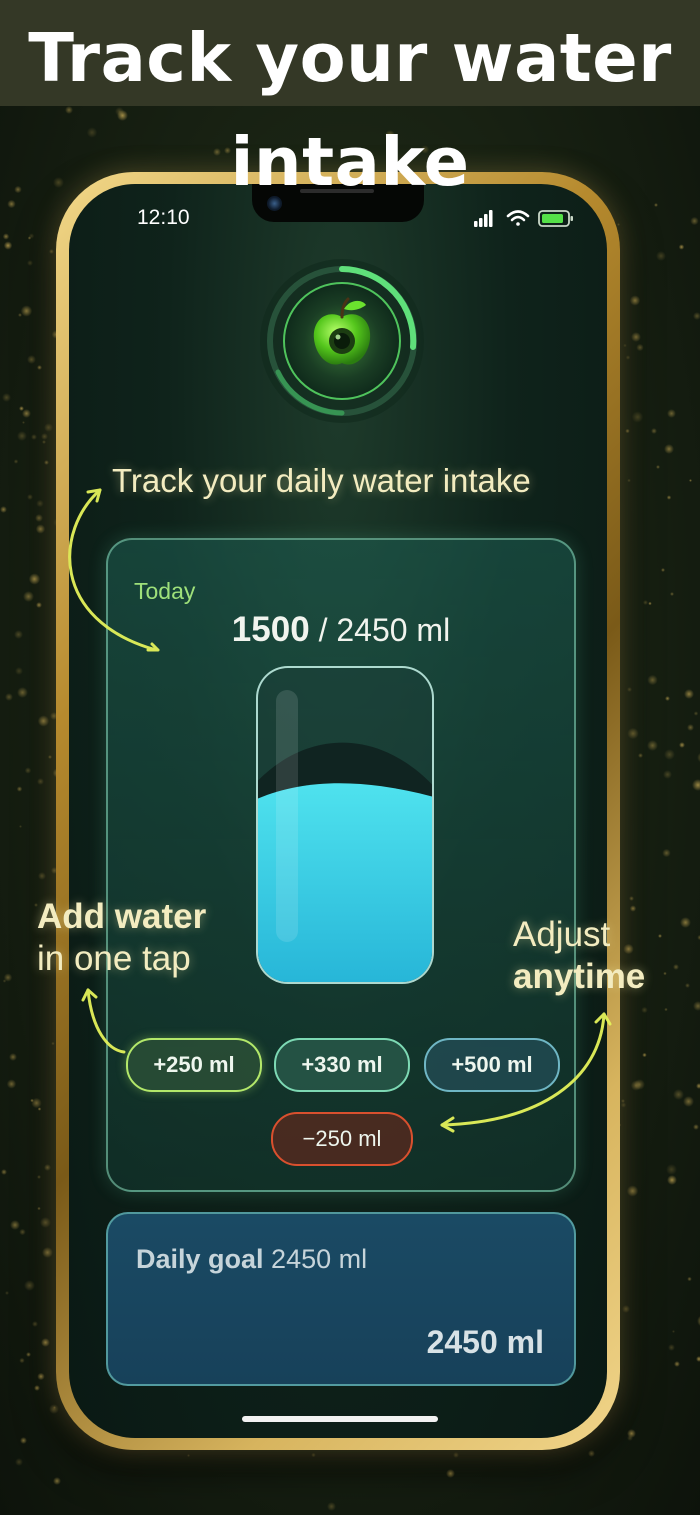 This screenshot has height=1515, width=700. What do you see at coordinates (342, 1065) in the screenshot?
I see `add-330-button: +330 ml` at bounding box center [342, 1065].